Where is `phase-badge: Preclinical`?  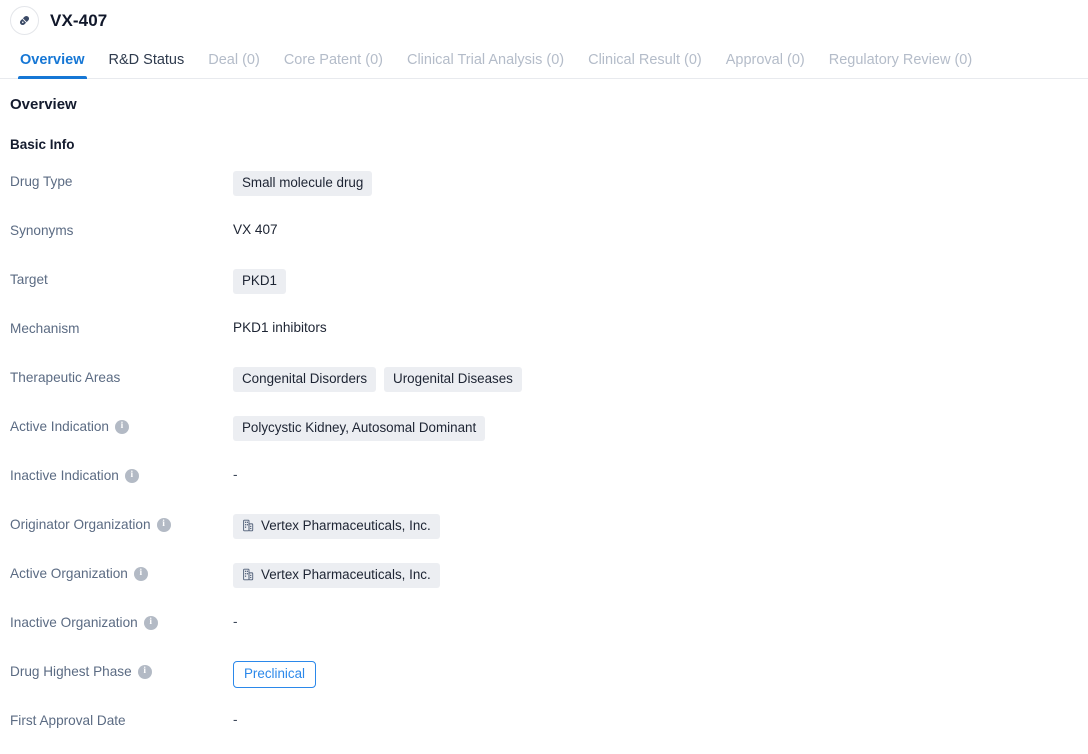 phase-badge: Preclinical is located at coordinates (275, 674).